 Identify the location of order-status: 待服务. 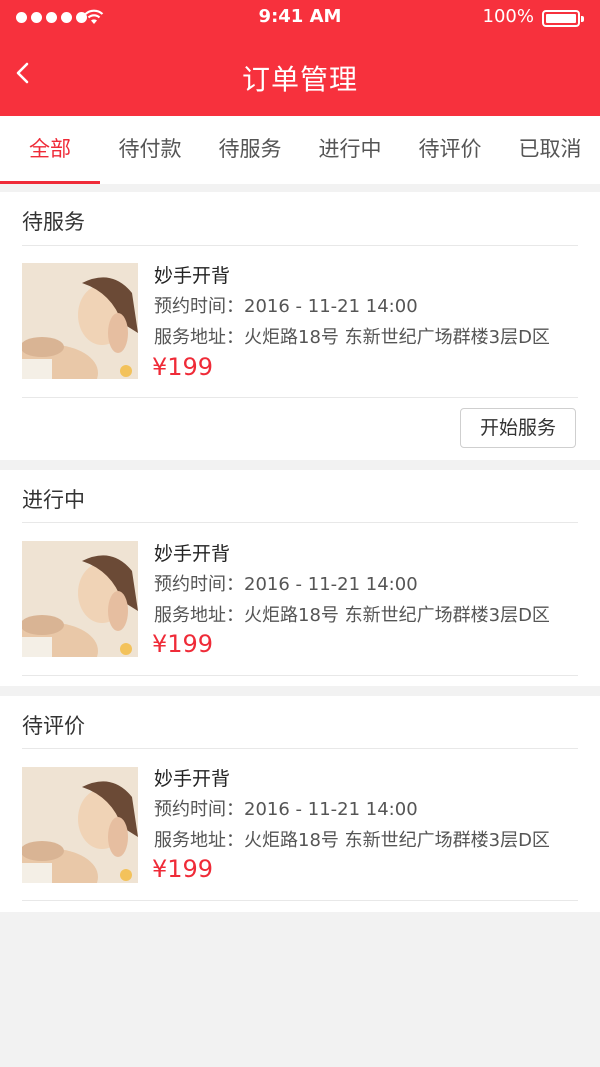
(53, 222).